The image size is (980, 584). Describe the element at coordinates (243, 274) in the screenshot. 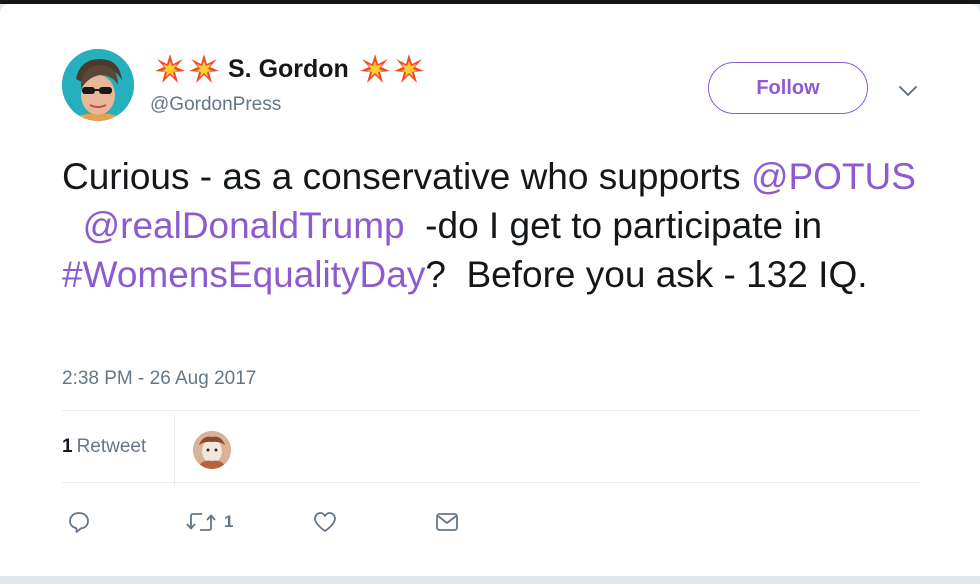

I see `hashtag-link: #WomensEqualityDay` at that location.